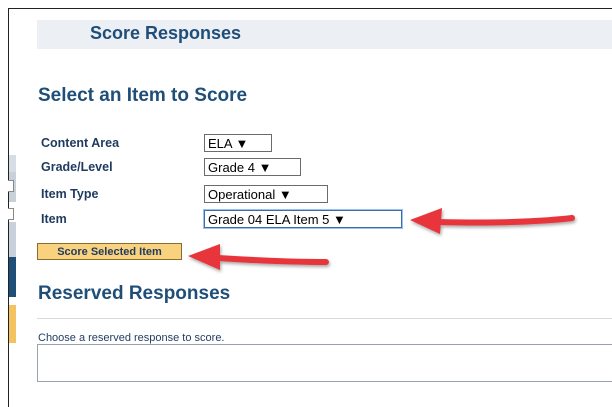 The image size is (612, 407). What do you see at coordinates (77, 167) in the screenshot?
I see `grade-level-label: Grade/Level` at bounding box center [77, 167].